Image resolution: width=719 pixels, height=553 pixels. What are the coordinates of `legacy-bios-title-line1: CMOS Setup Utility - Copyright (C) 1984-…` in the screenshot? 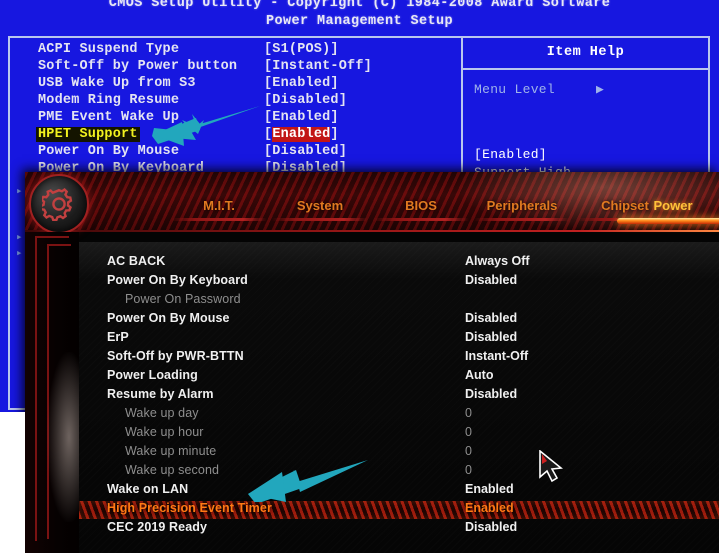 It's located at (359, 5).